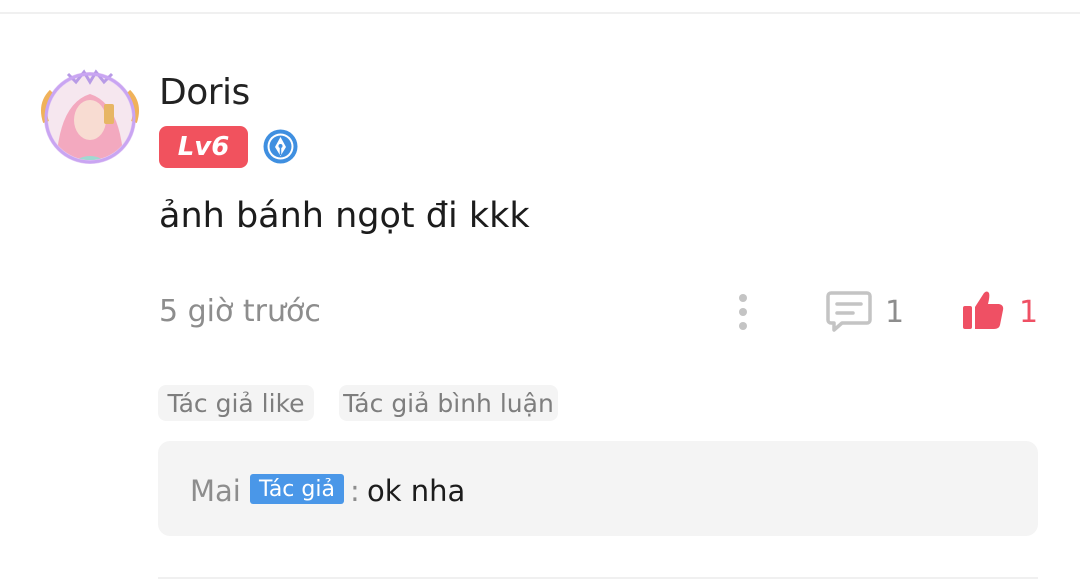 The image size is (1080, 584). I want to click on top-divider, so click(540, 13).